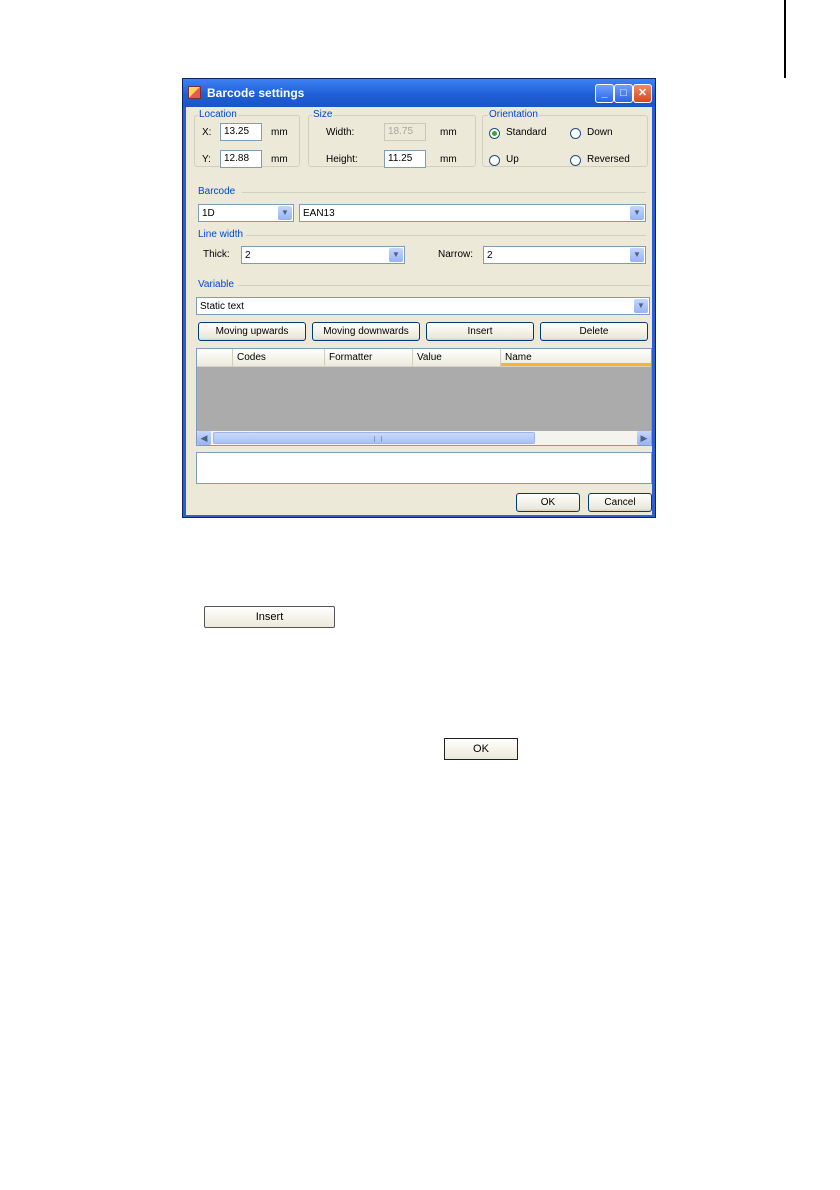 The height and width of the screenshot is (1190, 840). Describe the element at coordinates (594, 331) in the screenshot. I see `delete-button: Delete` at that location.